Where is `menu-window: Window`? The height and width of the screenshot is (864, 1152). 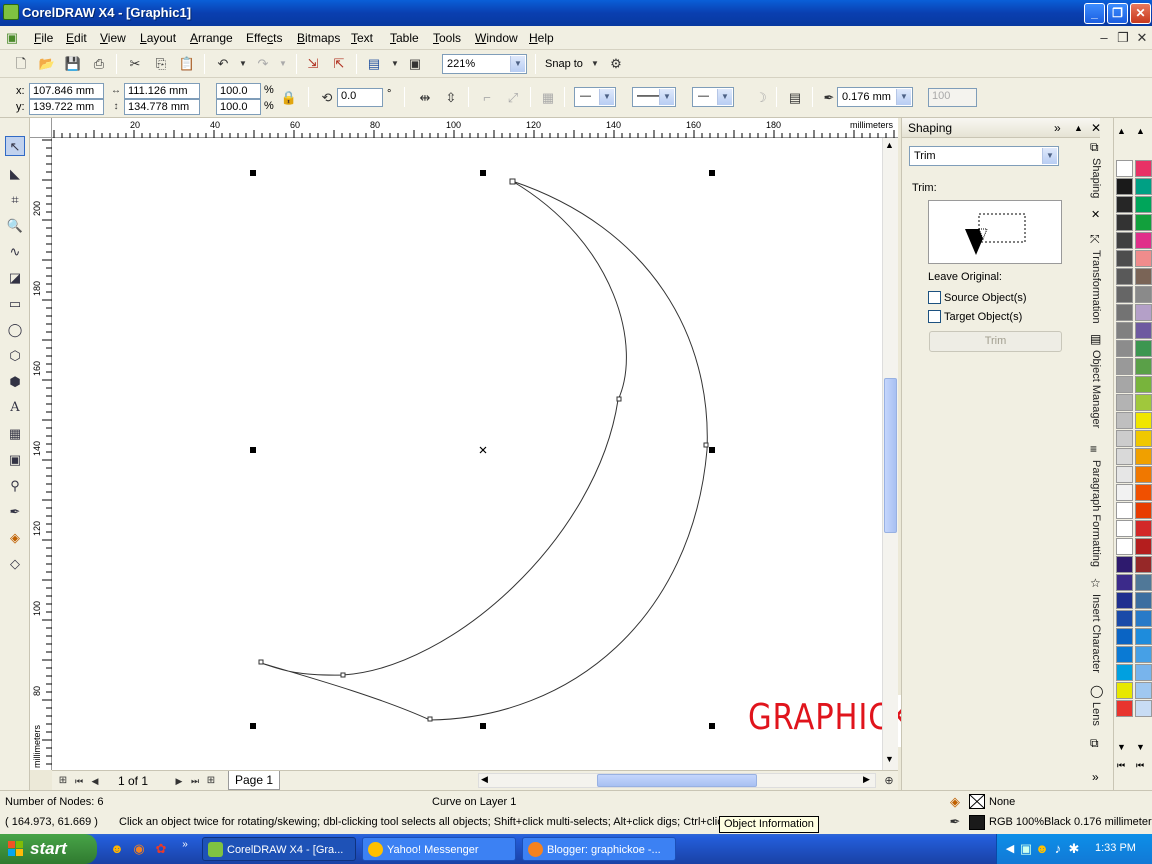 menu-window: Window is located at coordinates (496, 38).